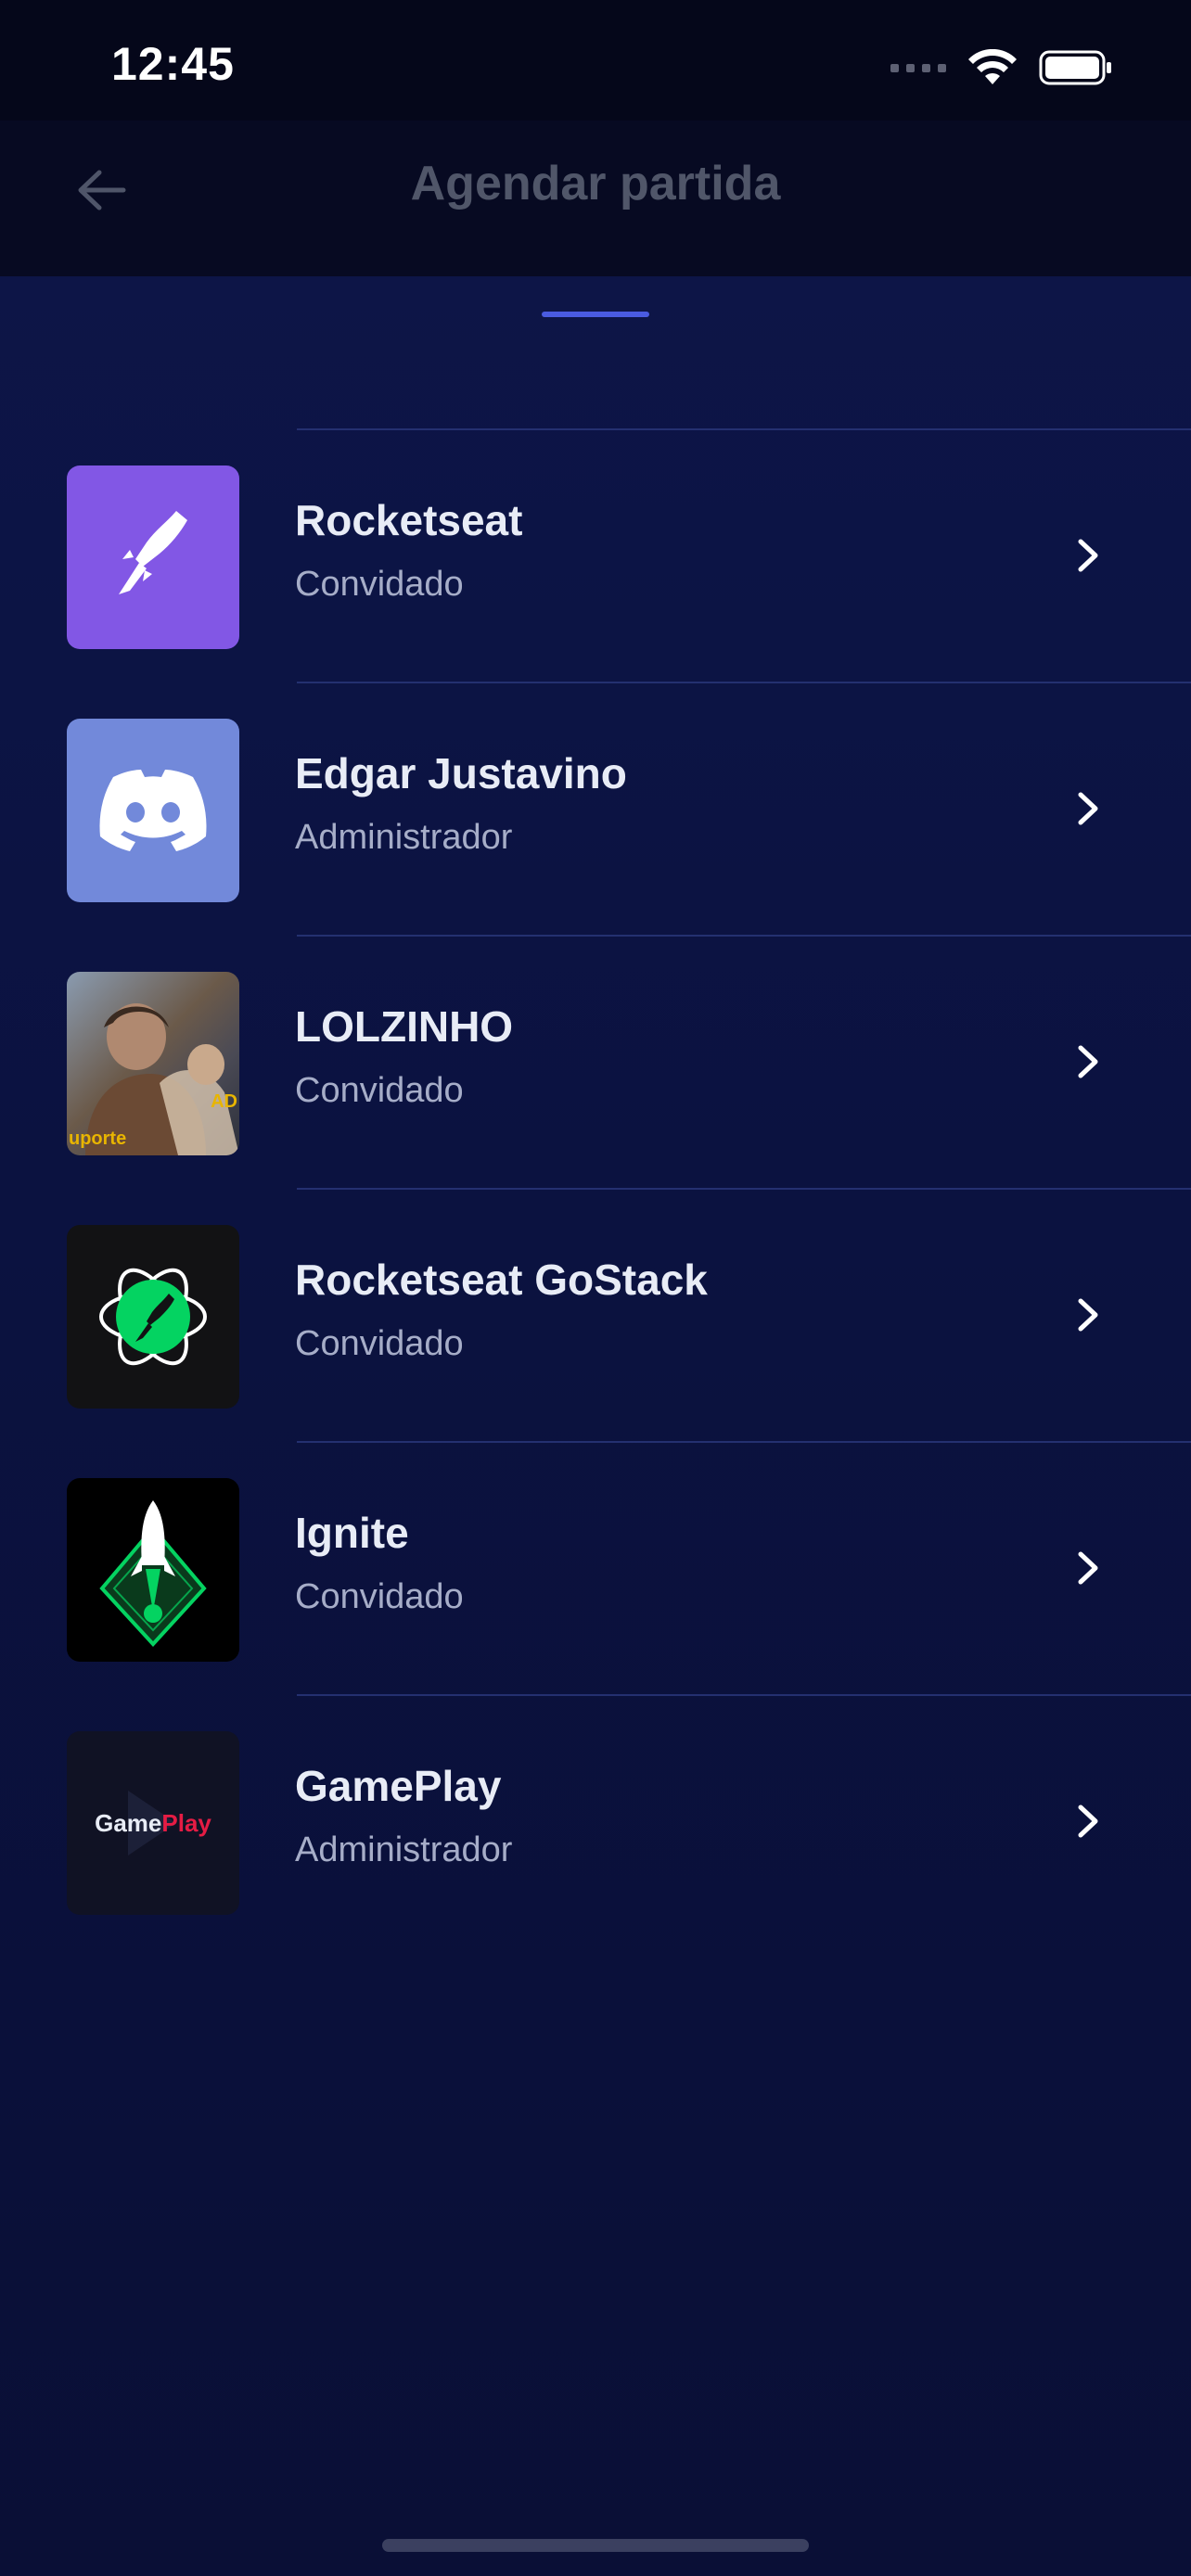  Describe the element at coordinates (224, 1102) in the screenshot. I see `image-caption-right: AD` at that location.